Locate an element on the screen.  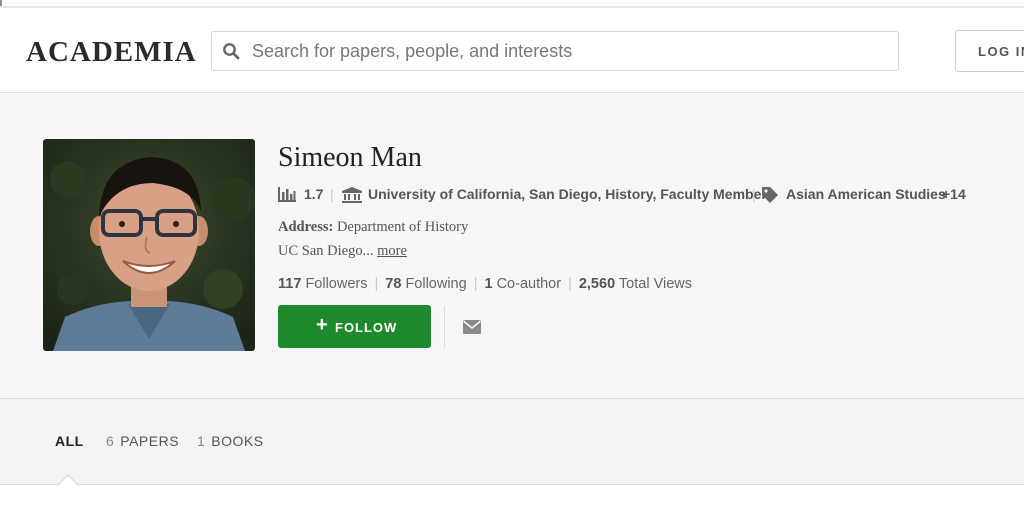
following-link: 78 Following is located at coordinates (425, 284).